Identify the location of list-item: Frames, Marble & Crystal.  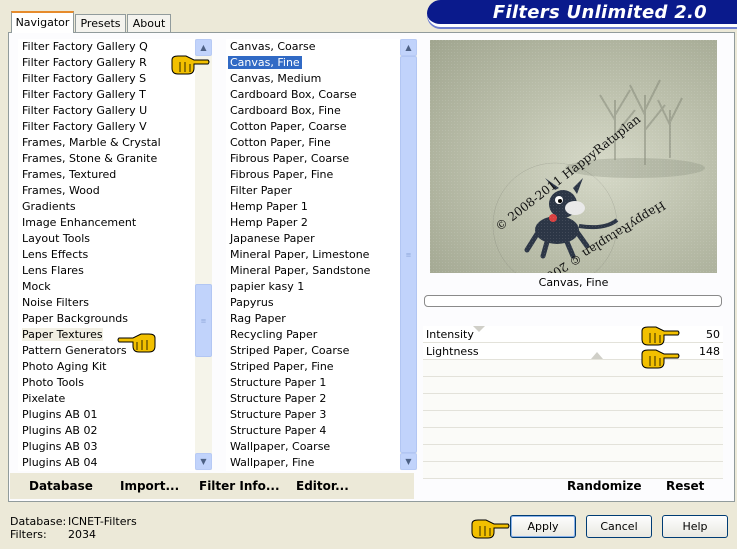
(107, 143).